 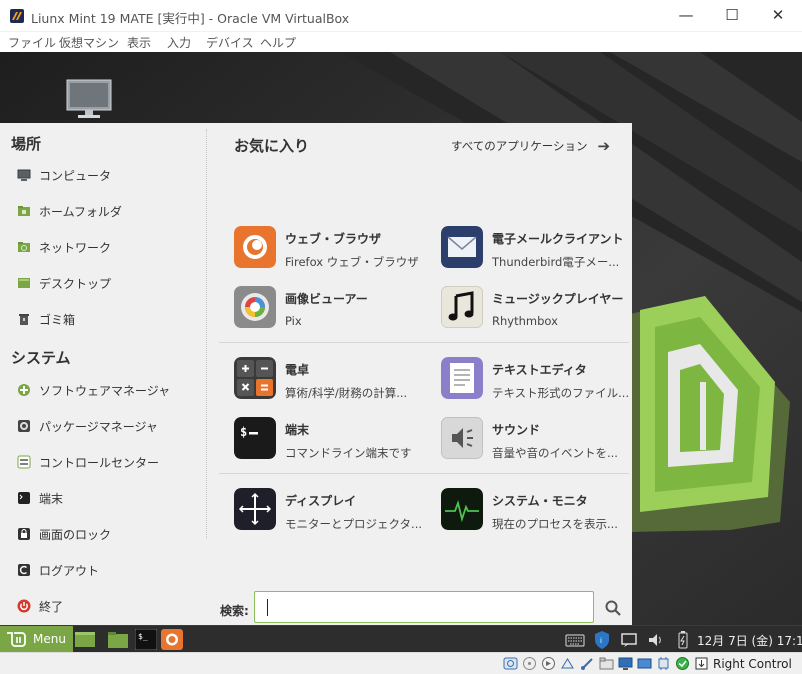 I want to click on app-description: Firefox ウェブ・ブラウザ, so click(x=352, y=262).